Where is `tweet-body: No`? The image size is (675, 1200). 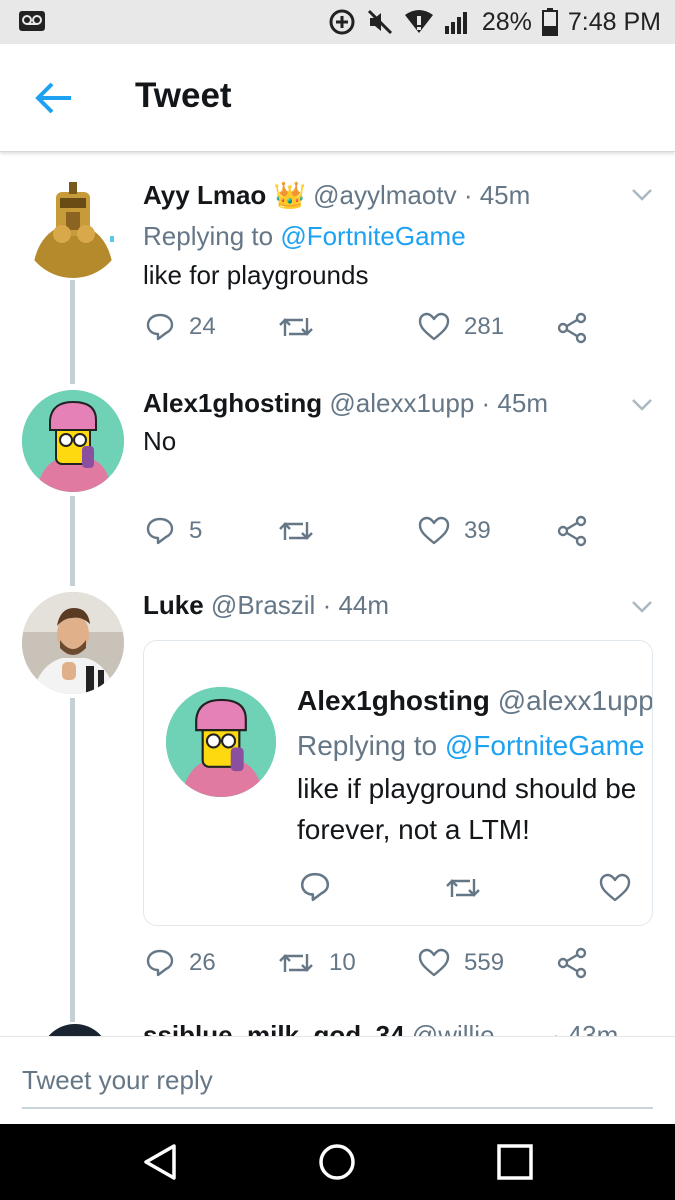 tweet-body: No is located at coordinates (160, 441).